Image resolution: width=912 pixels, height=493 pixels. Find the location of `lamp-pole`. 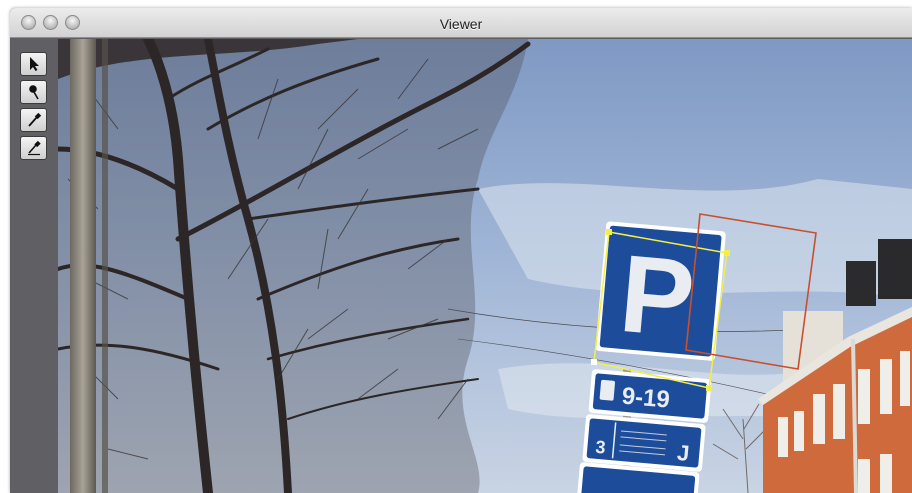

lamp-pole is located at coordinates (83, 266).